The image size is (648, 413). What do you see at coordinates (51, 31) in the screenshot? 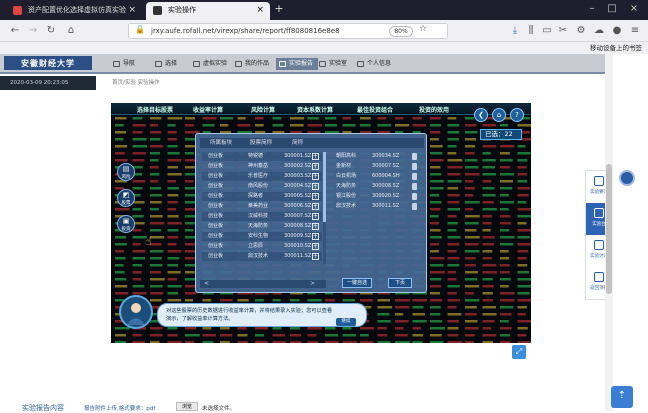
I see `reload-icon: ↻` at bounding box center [51, 31].